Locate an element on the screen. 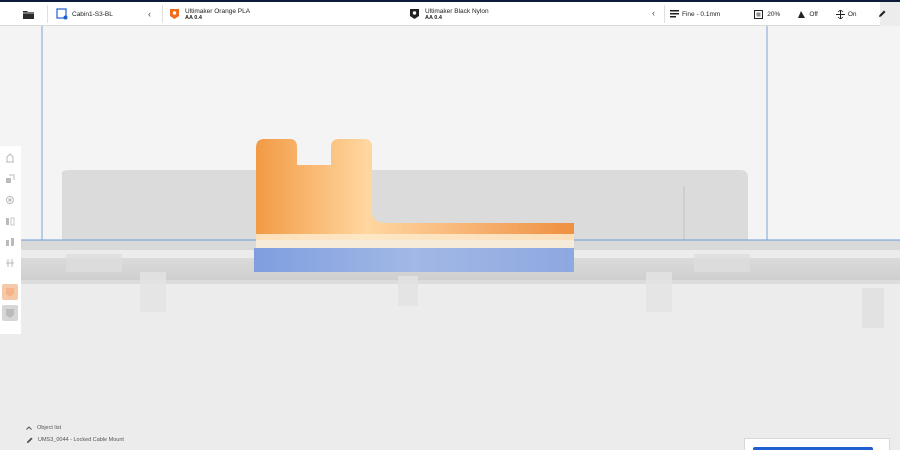  per-model-settings-button is located at coordinates (10, 242).